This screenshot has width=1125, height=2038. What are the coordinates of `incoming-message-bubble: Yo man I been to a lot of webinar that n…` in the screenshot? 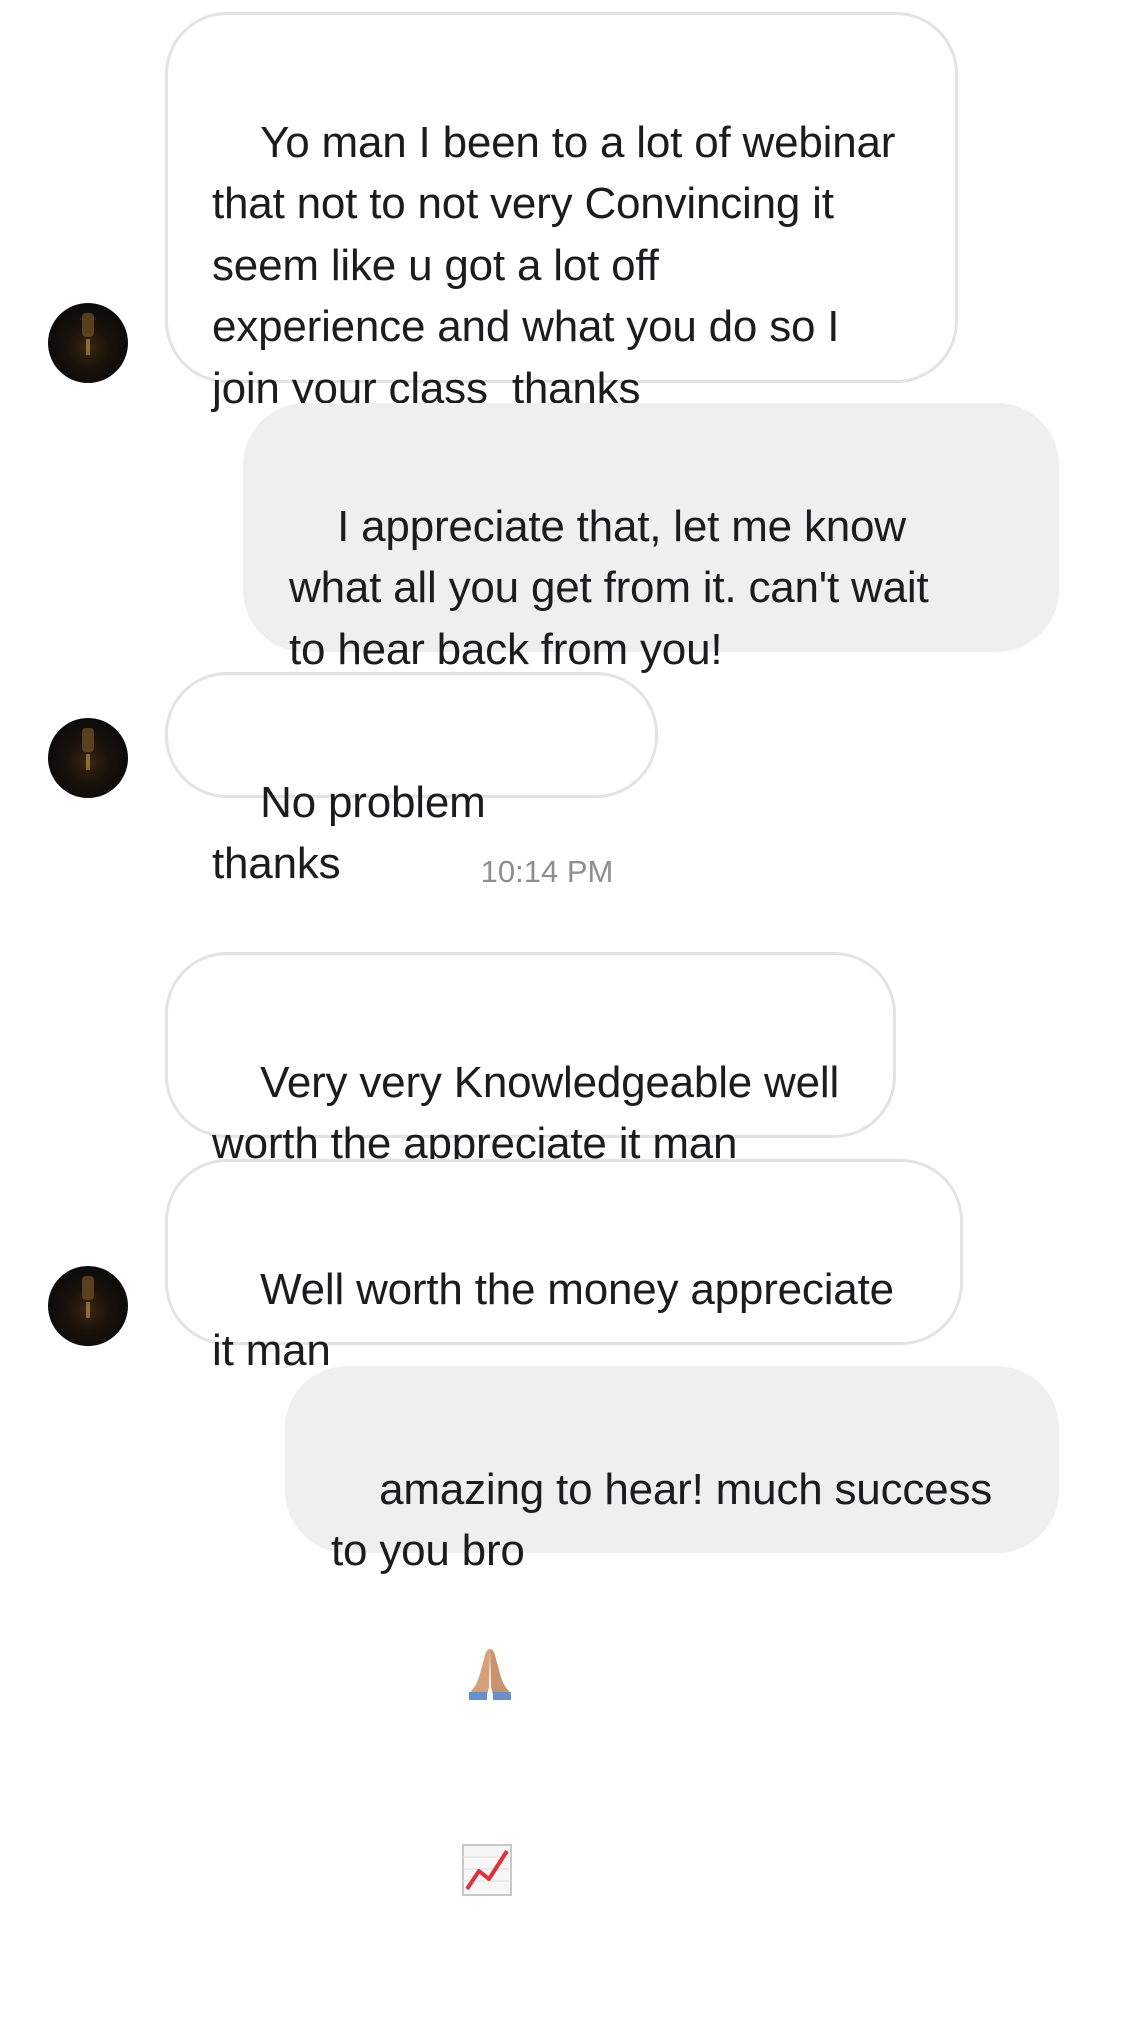 It's located at (561, 212).